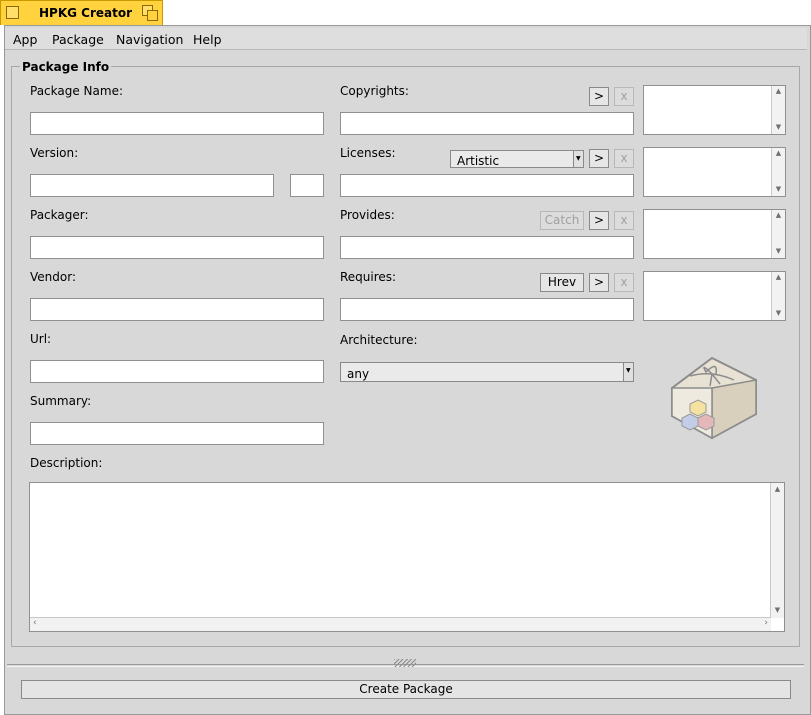 The height and width of the screenshot is (715, 811). I want to click on scroll-left-icon: ‹, so click(35, 623).